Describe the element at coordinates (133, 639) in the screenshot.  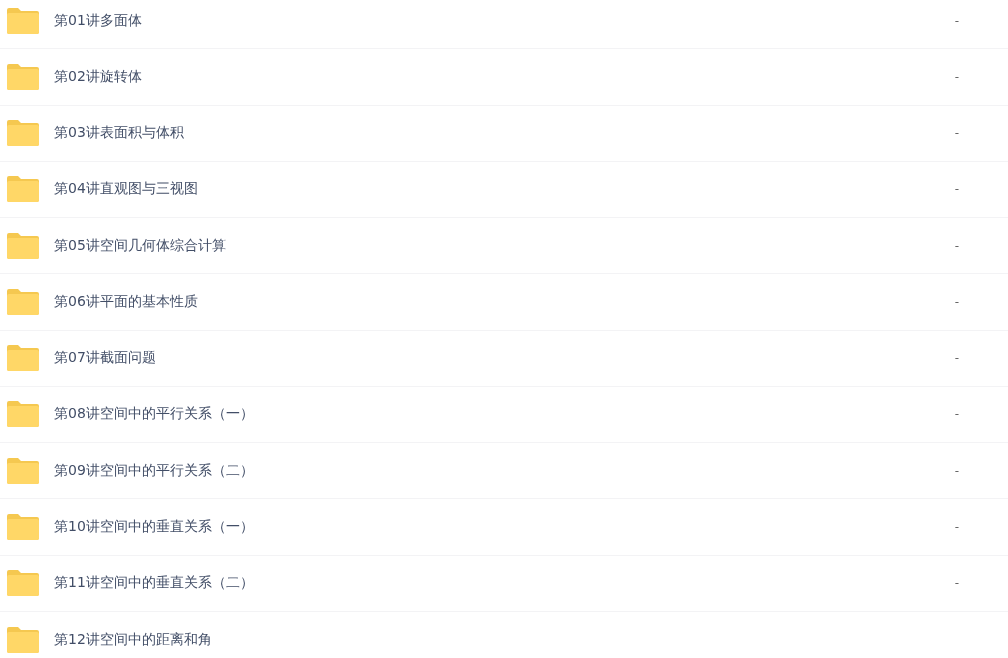
I see `folder-name: 第12讲空间中的距离和角` at that location.